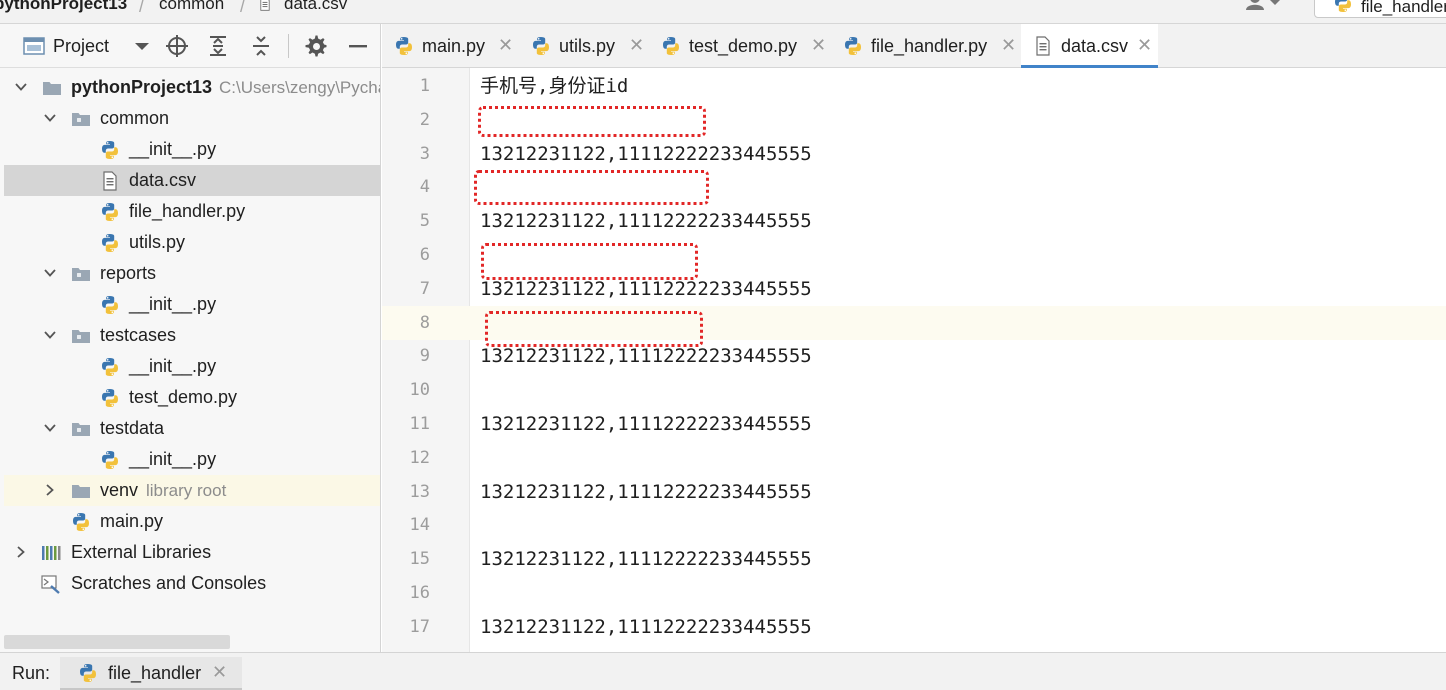 The height and width of the screenshot is (690, 1446). Describe the element at coordinates (914, 559) in the screenshot. I see `code-line: 15 13212231122,11112222233445555` at that location.